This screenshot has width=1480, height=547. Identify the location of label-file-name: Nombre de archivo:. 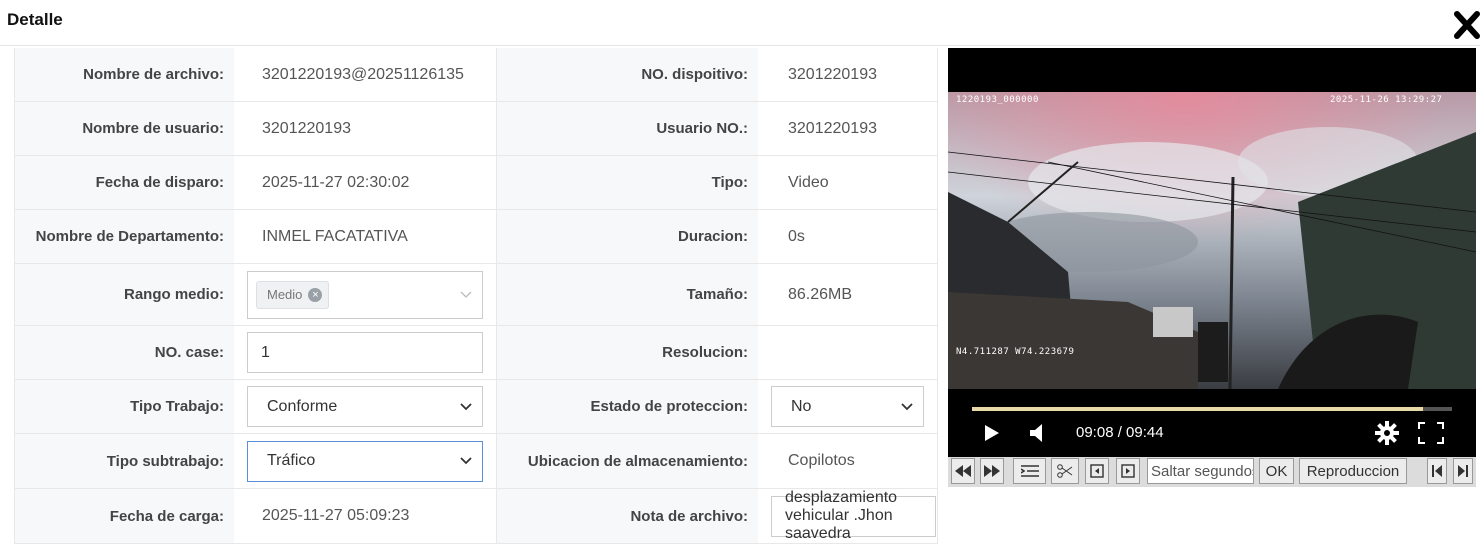
(124, 74).